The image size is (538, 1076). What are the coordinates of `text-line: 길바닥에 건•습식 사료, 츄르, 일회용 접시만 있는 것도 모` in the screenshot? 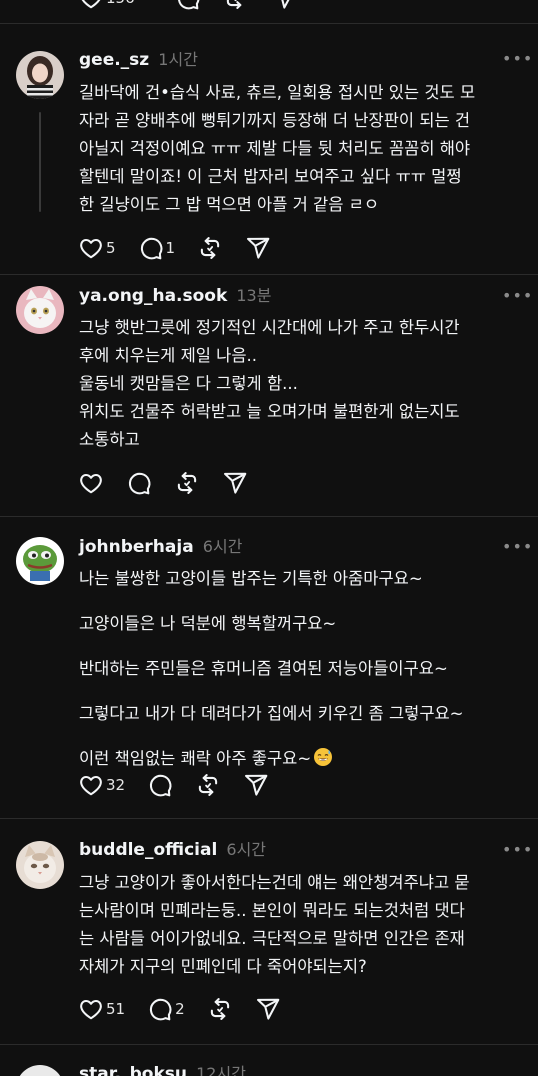 It's located at (277, 92).